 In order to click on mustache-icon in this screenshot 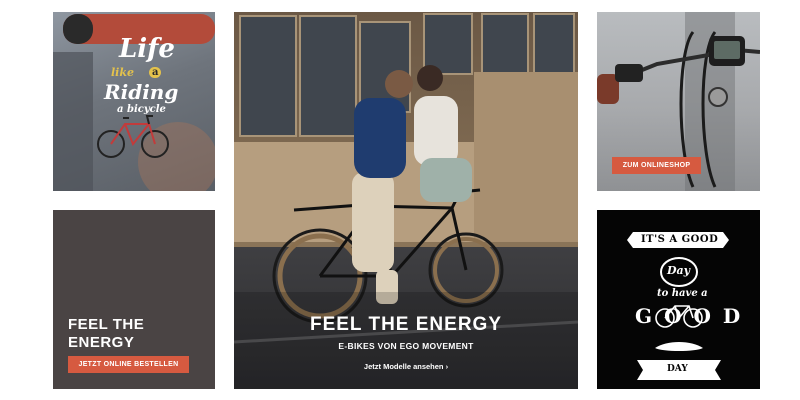, I will do `click(679, 346)`.